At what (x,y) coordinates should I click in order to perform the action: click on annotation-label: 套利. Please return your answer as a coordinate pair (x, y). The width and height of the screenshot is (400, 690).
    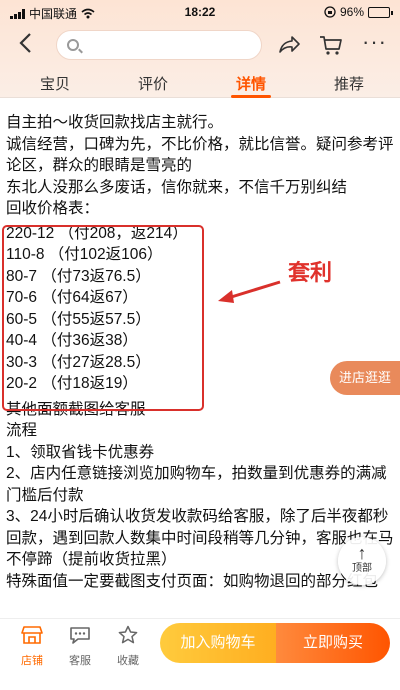
    Looking at the image, I should click on (310, 272).